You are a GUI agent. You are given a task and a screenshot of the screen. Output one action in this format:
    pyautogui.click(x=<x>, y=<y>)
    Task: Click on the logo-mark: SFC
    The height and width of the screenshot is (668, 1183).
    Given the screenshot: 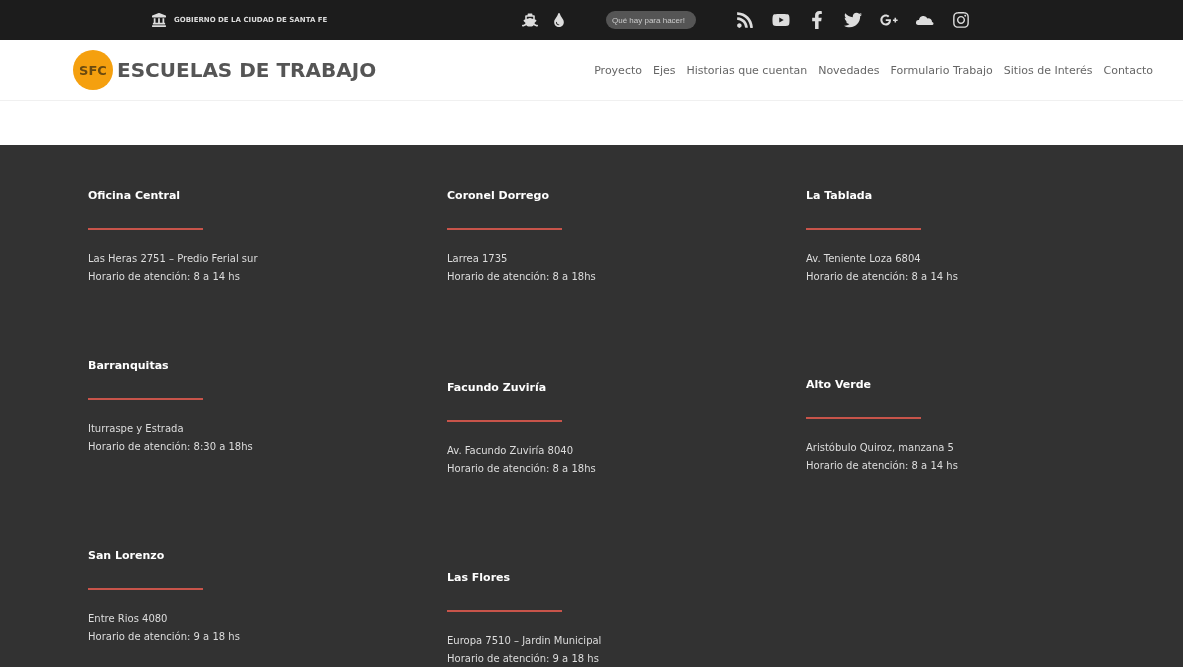 What is the action you would take?
    pyautogui.click(x=93, y=70)
    